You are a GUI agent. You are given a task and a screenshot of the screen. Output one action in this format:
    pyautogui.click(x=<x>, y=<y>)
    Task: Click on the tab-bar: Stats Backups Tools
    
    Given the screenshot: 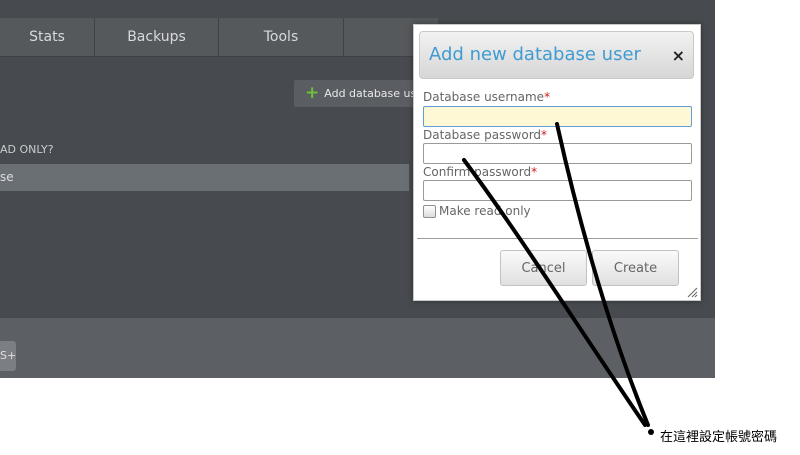 What is the action you would take?
    pyautogui.click(x=219, y=37)
    